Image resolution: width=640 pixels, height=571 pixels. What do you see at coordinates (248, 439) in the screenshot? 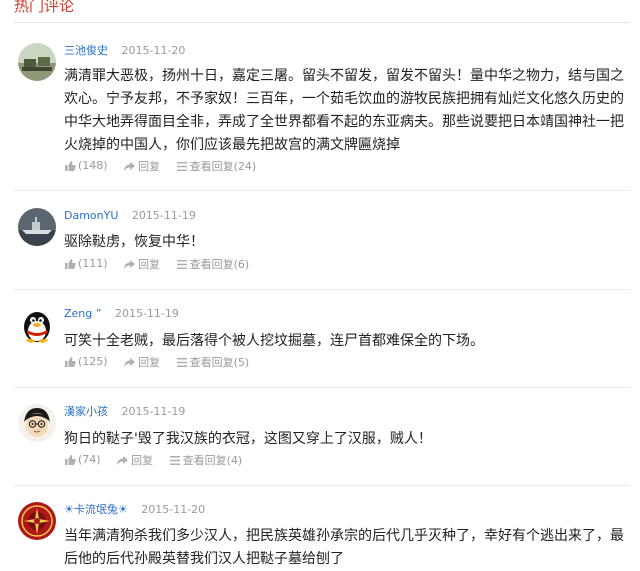
I see `comment-text: 狗日的鞑子'毁了我汉族的衣冠，这图又穿上了汉服，贼人！` at bounding box center [248, 439].